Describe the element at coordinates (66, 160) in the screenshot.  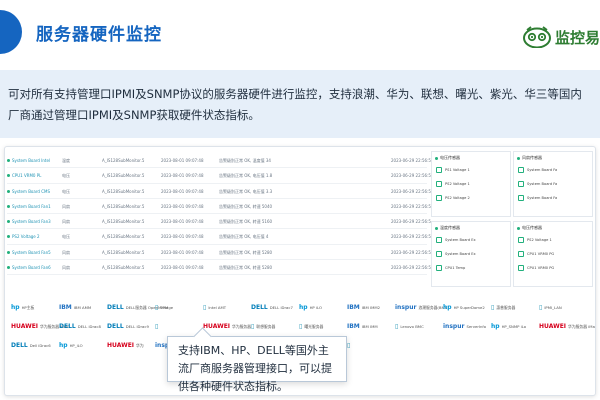
I see `sensor-type: 温度` at that location.